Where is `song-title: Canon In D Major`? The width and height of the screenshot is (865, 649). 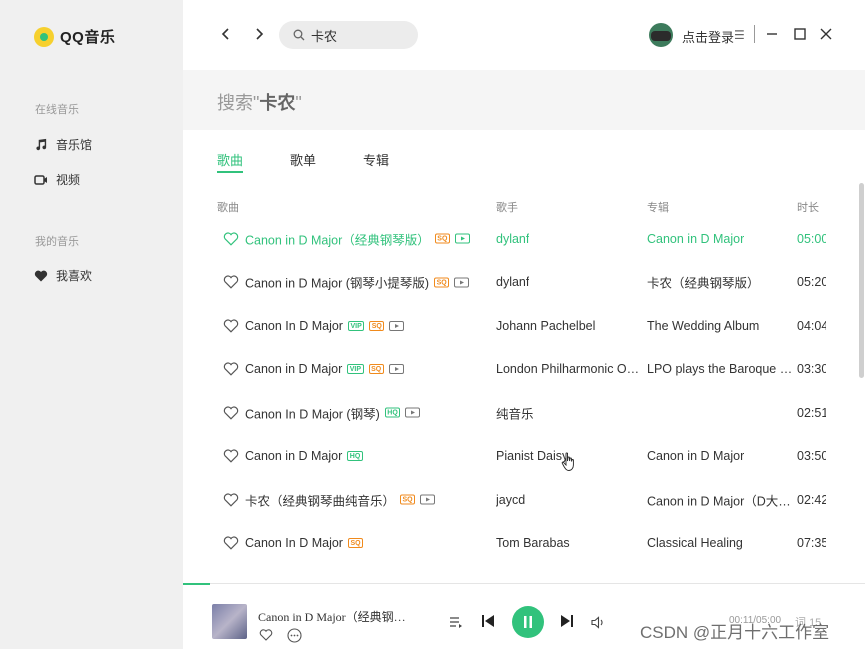 song-title: Canon In D Major is located at coordinates (294, 325).